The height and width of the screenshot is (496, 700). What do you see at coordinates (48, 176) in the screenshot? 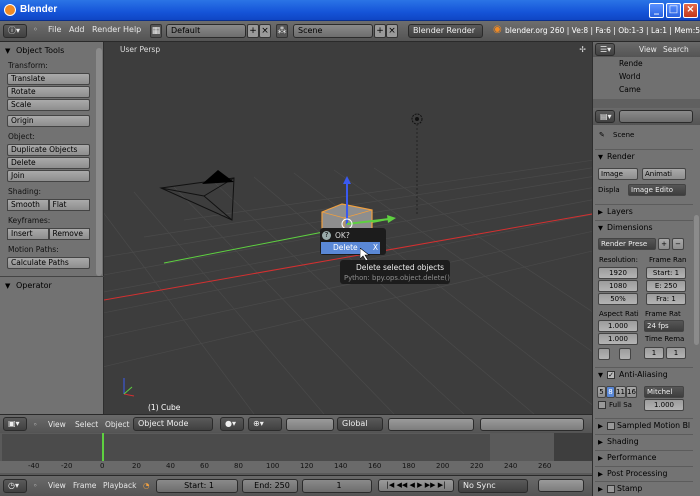
I see `join-button: Join` at bounding box center [48, 176].